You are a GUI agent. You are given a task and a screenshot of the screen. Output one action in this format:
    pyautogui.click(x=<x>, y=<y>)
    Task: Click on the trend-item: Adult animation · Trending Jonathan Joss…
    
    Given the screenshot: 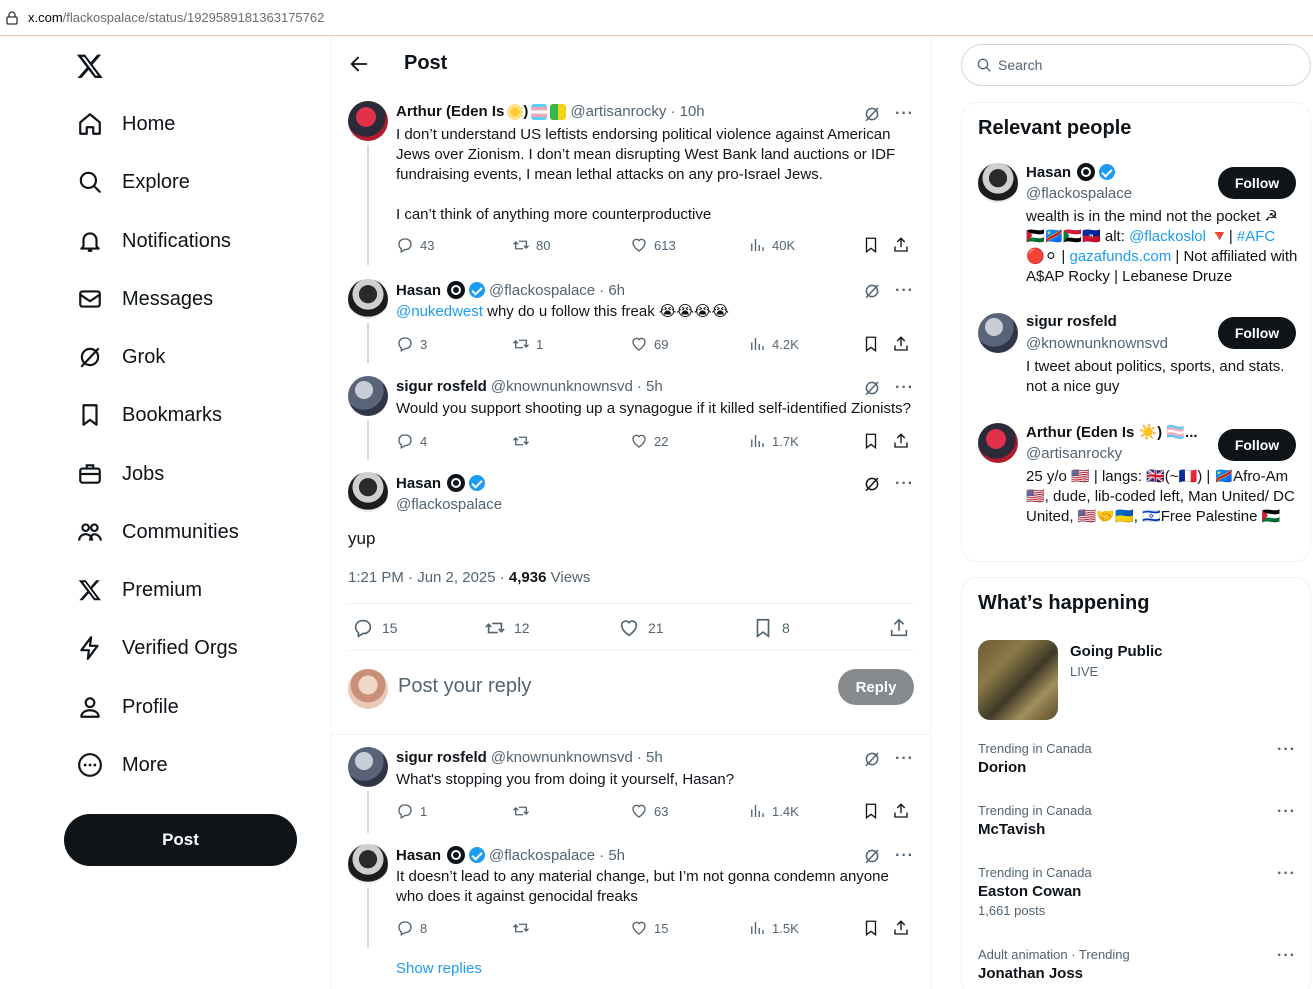 What is the action you would take?
    pyautogui.click(x=1137, y=964)
    